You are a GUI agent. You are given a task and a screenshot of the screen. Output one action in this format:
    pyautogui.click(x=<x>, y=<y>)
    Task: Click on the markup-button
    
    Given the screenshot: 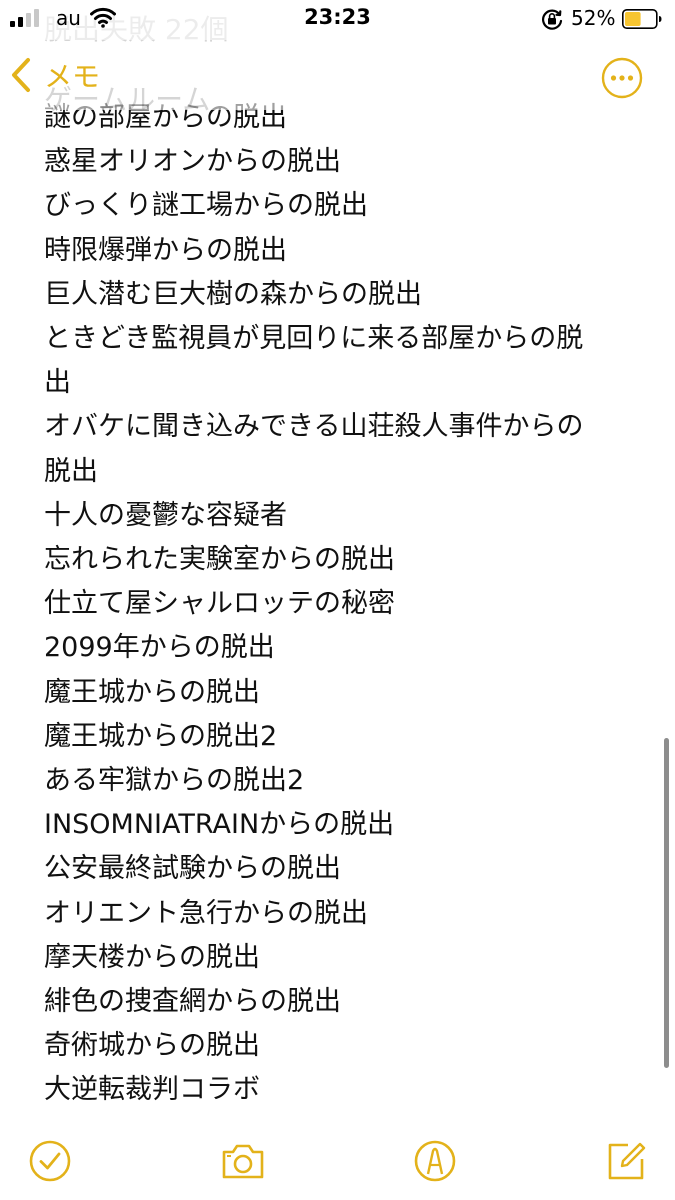 What is the action you would take?
    pyautogui.click(x=435, y=1161)
    